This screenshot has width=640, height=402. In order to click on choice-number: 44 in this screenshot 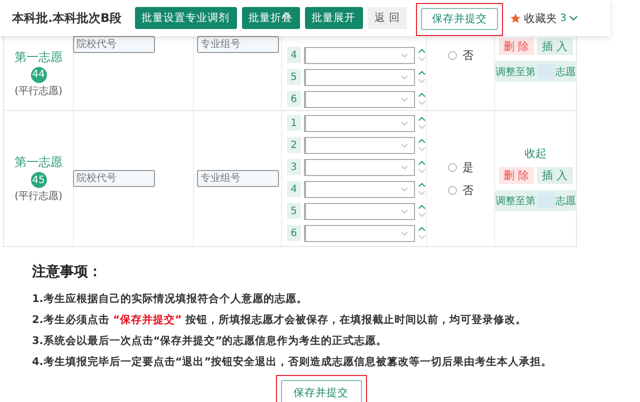, I will do `click(38, 74)`.